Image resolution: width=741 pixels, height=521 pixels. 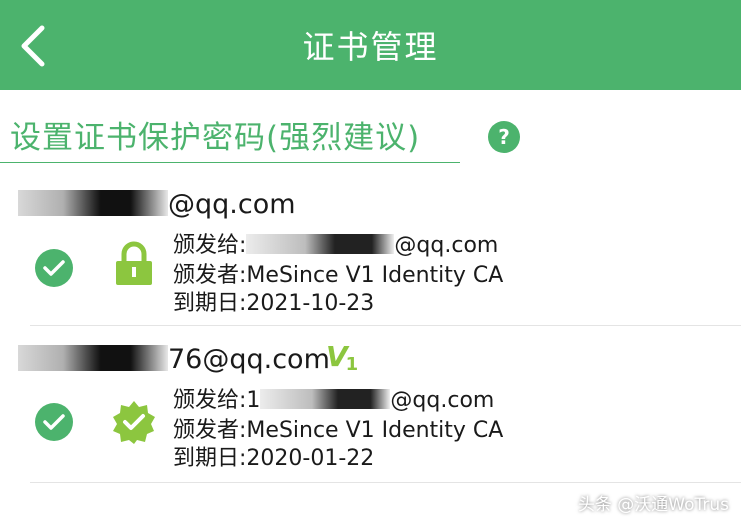 I want to click on v1-logo: V1, so click(x=342, y=357).